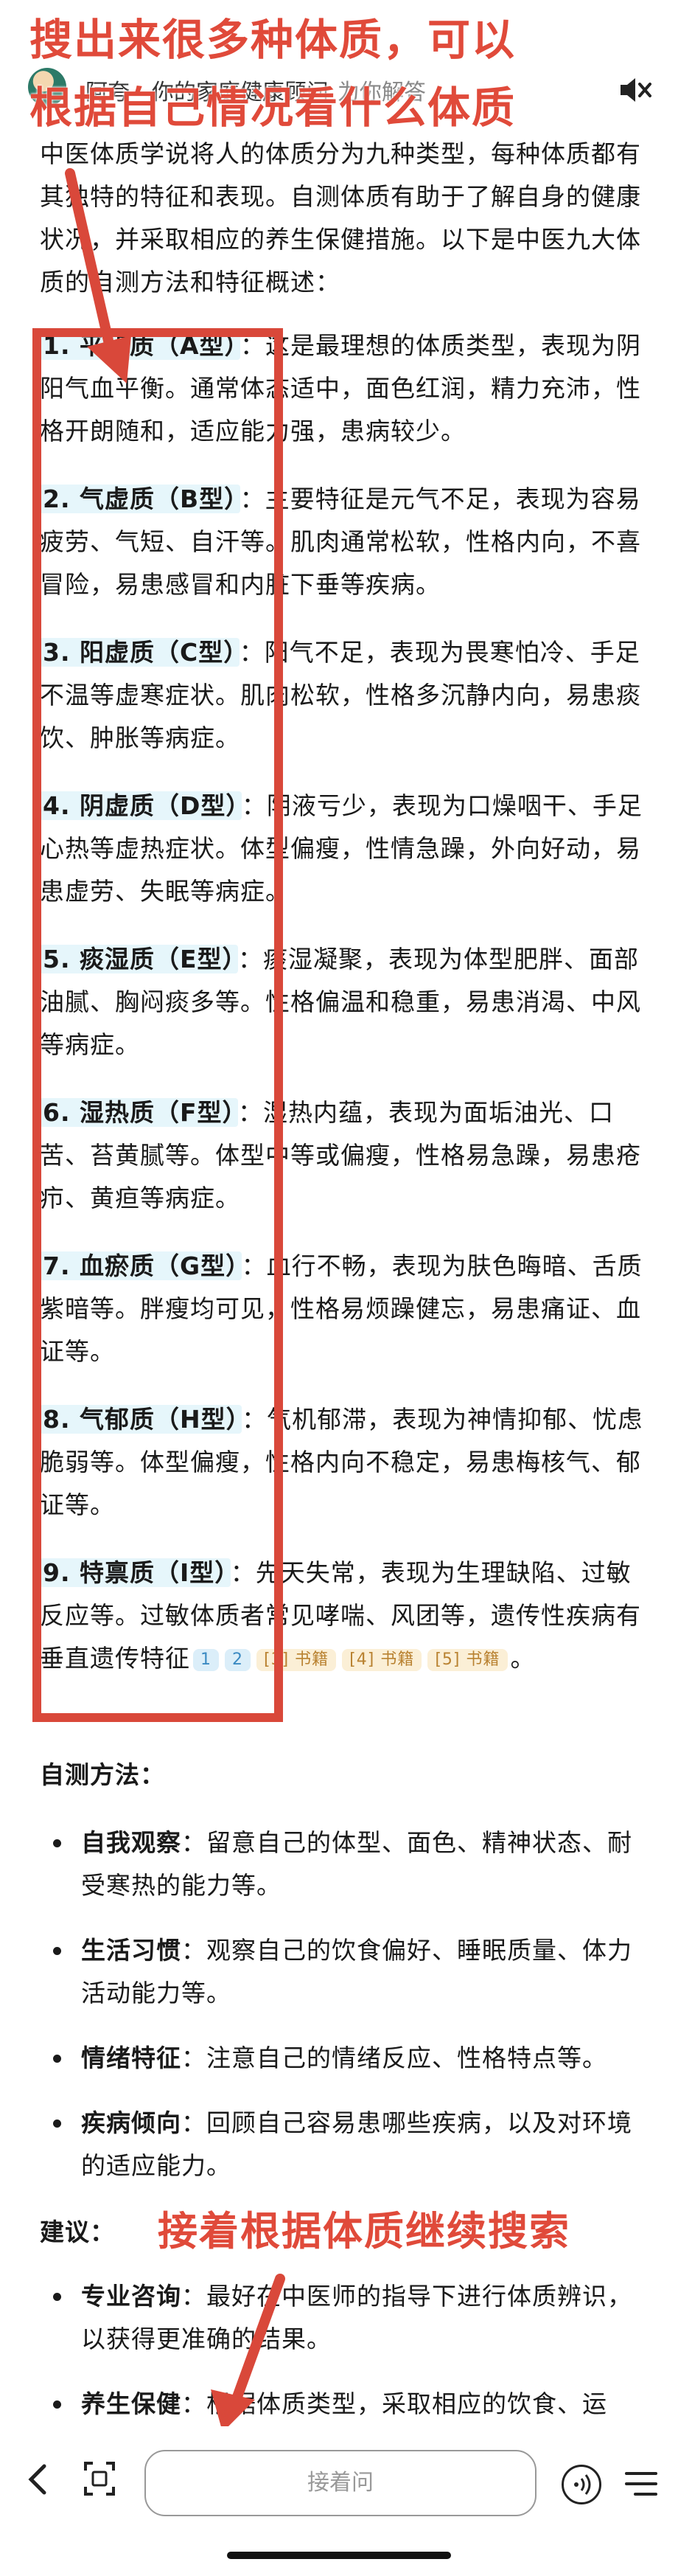 This screenshot has height=2576, width=678. I want to click on followup-input: 接着问, so click(340, 2483).